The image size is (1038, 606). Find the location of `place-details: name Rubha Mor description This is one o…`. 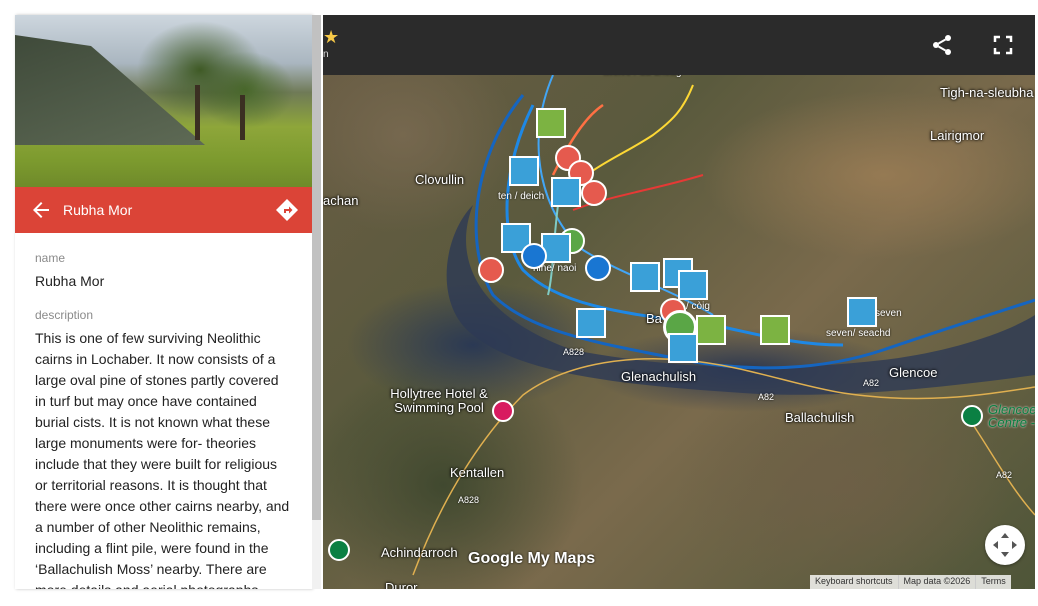

place-details: name Rubha Mor description This is one o… is located at coordinates (164, 420).